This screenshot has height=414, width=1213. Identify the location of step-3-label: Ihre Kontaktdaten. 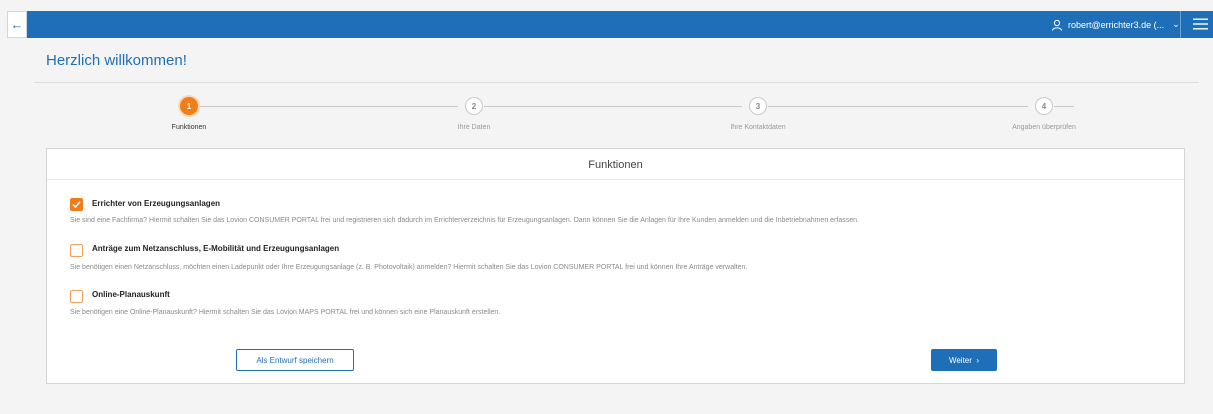
(758, 127).